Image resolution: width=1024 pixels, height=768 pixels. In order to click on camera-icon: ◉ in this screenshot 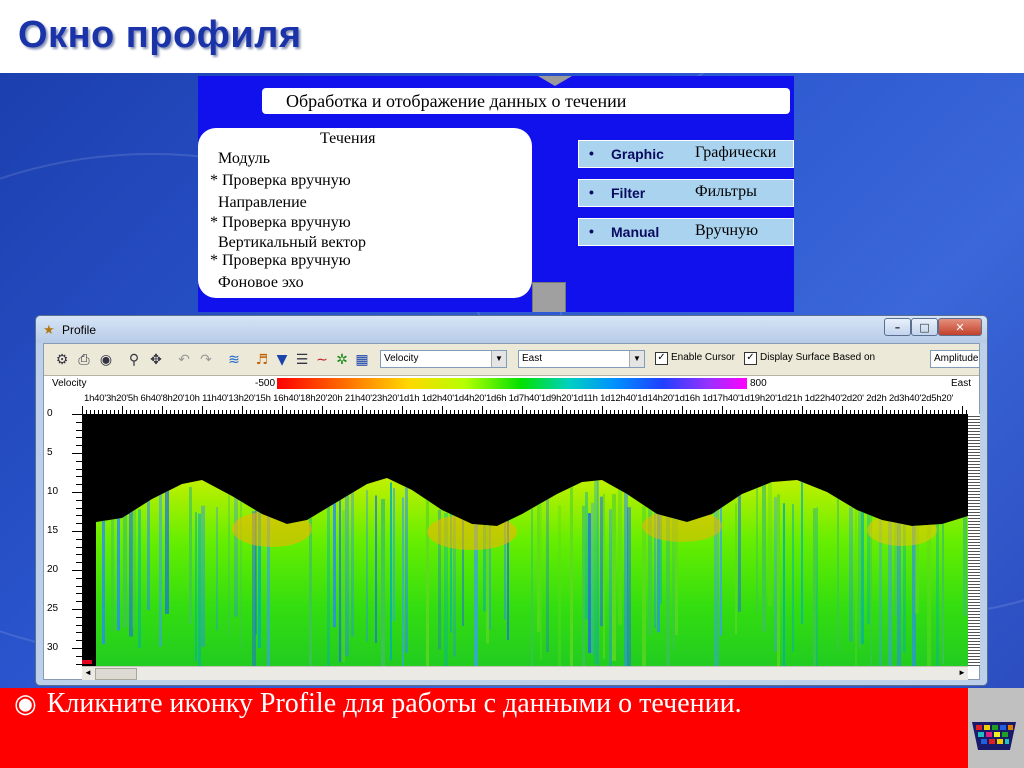, I will do `click(106, 360)`.